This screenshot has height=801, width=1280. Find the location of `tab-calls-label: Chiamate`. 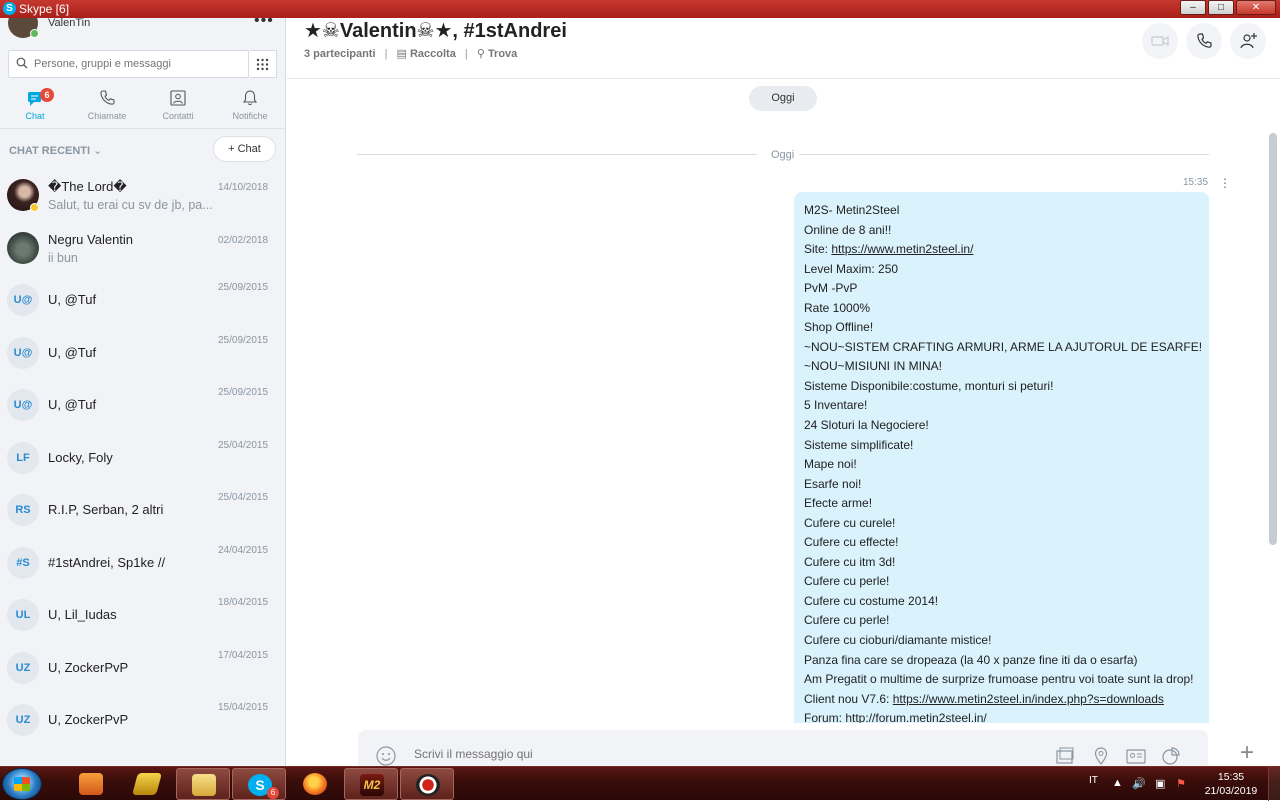

tab-calls-label: Chiamate is located at coordinates (107, 116).